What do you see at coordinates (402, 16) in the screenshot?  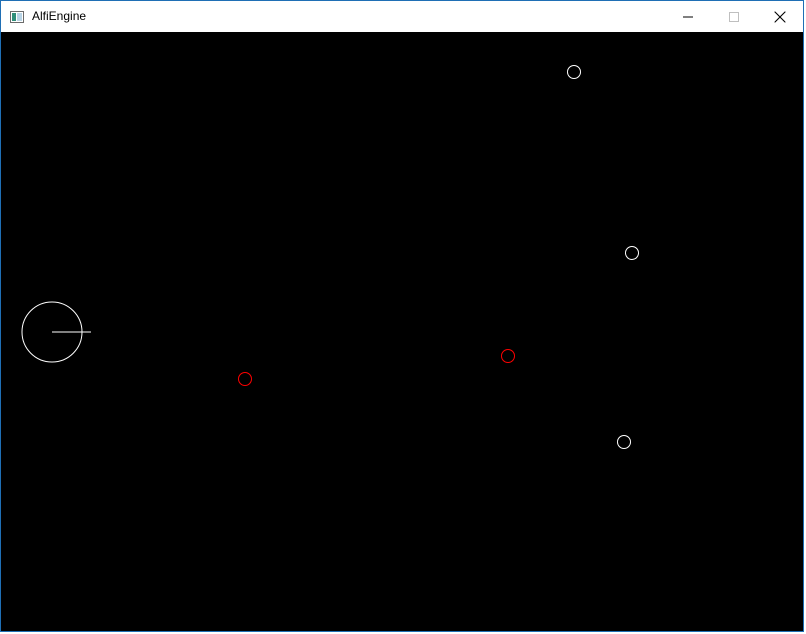 I see `title-bar: AlfiEngine` at bounding box center [402, 16].